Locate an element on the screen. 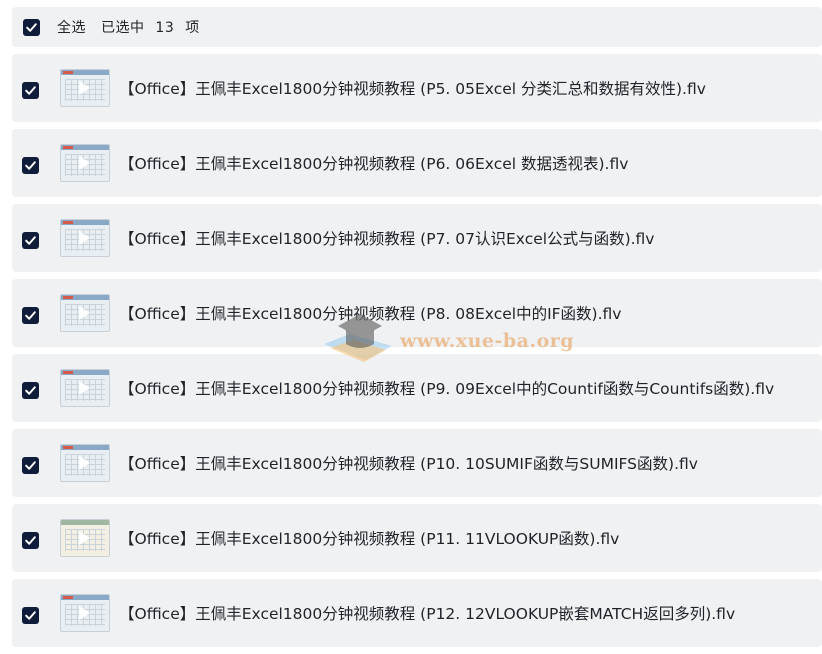 The height and width of the screenshot is (654, 822). selection-summary: 全选 已选中 13 项 is located at coordinates (133, 27).